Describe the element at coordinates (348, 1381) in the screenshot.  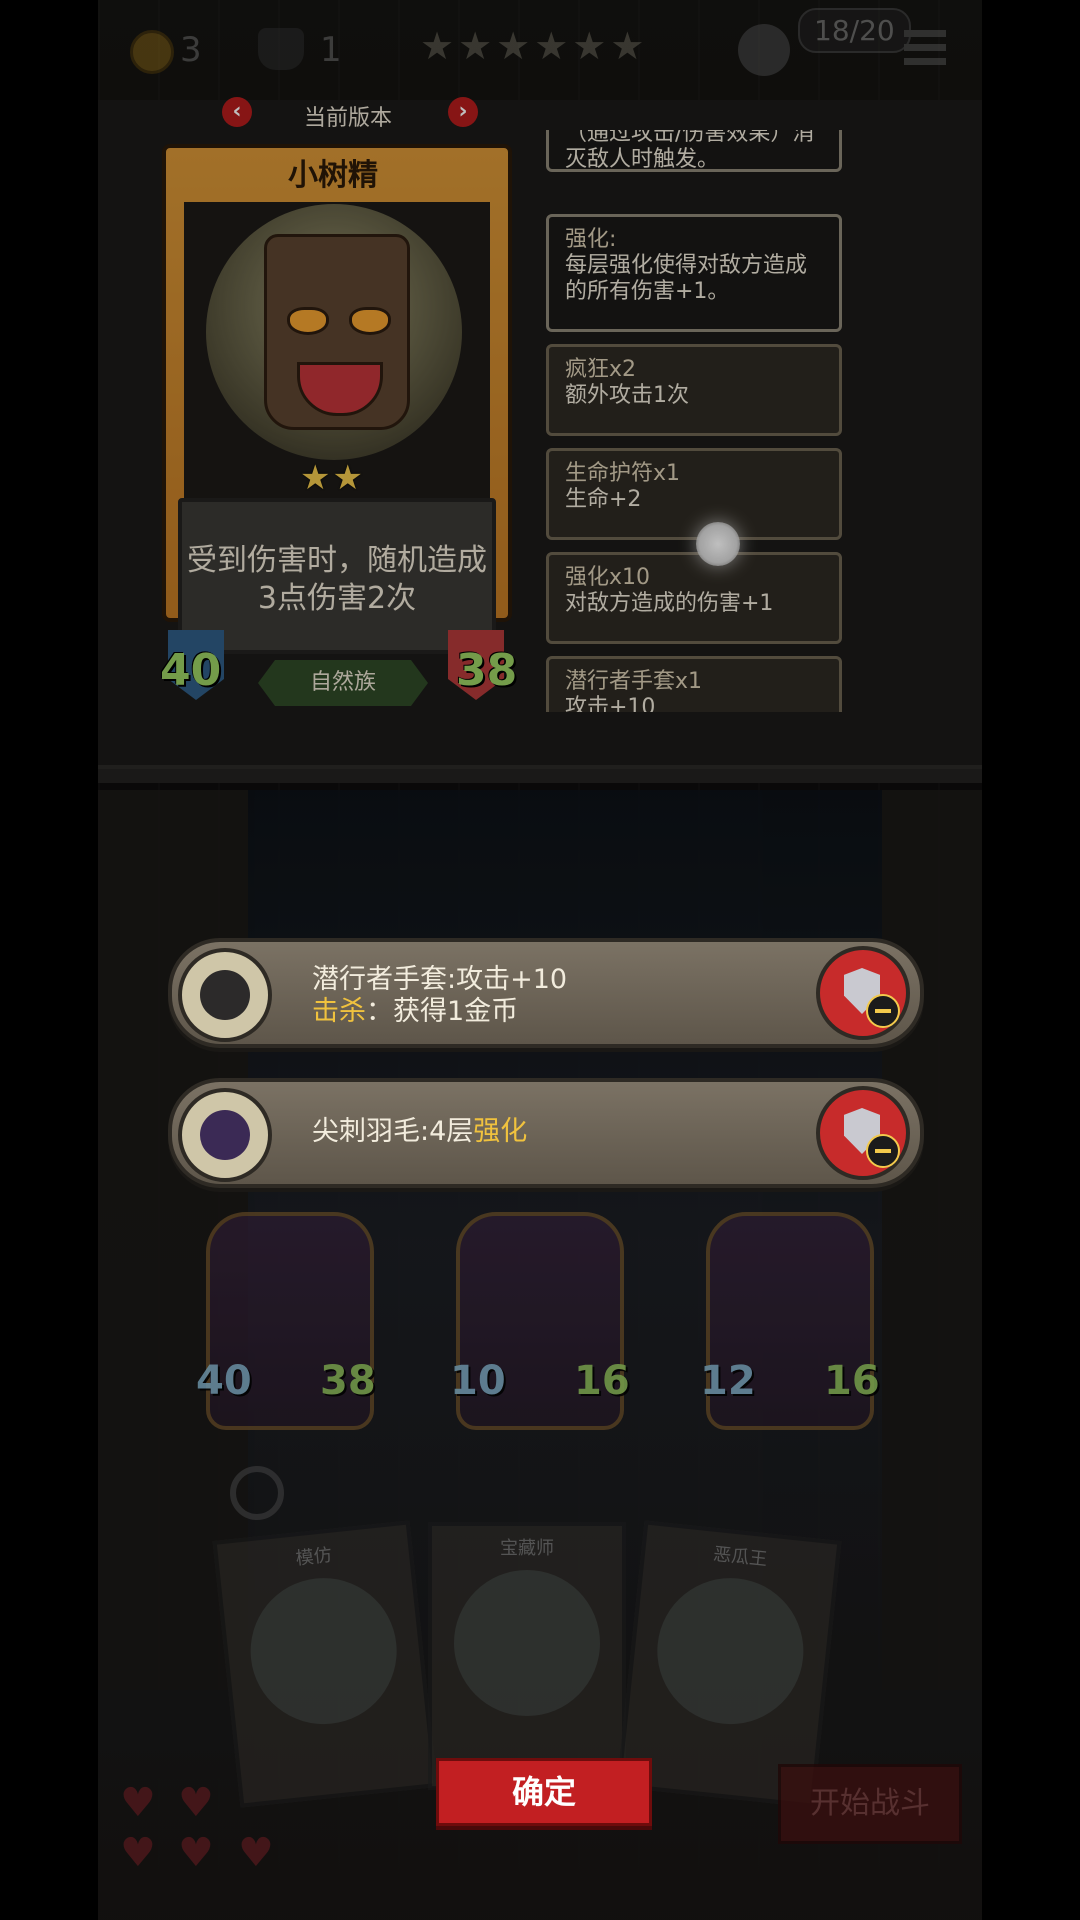
I see `minion-health: 38` at that location.